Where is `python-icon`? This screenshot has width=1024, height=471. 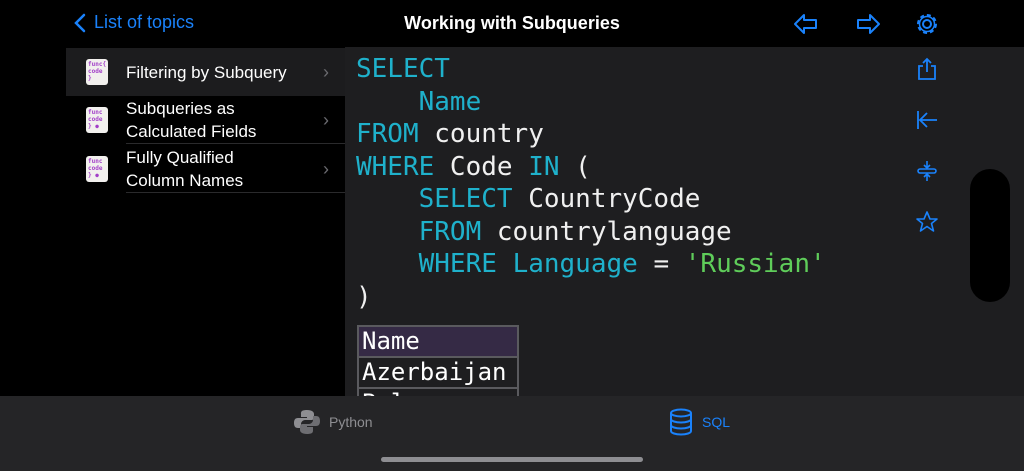 python-icon is located at coordinates (307, 422).